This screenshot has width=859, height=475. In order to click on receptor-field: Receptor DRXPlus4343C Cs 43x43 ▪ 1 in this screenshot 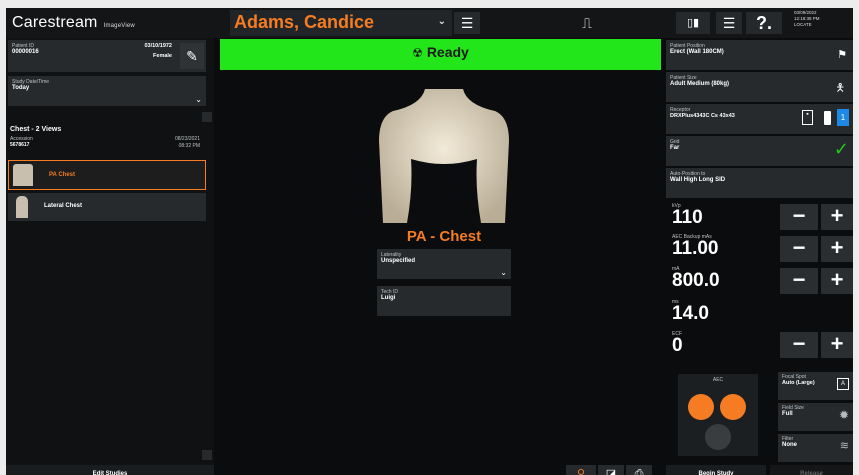, I will do `click(759, 119)`.